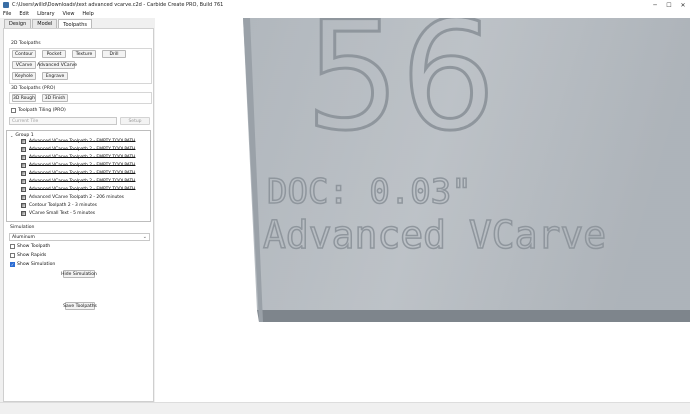 This screenshot has height=414, width=690. I want to click on texture-button: Texture, so click(84, 54).